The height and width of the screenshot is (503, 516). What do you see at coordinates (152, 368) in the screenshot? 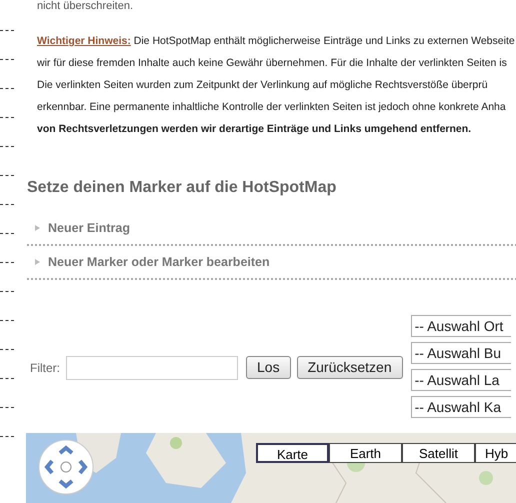
I see `filter-input` at bounding box center [152, 368].